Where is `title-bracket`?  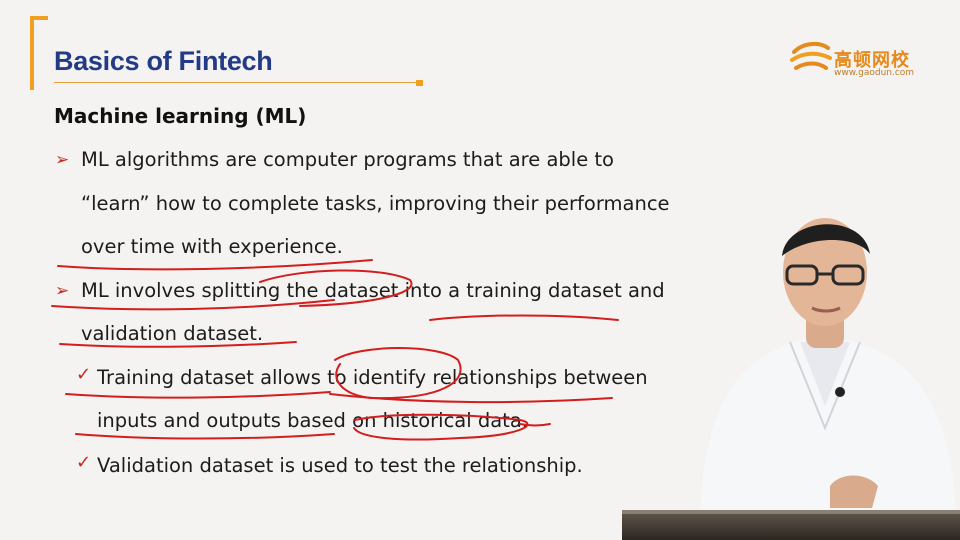
title-bracket is located at coordinates (39, 53).